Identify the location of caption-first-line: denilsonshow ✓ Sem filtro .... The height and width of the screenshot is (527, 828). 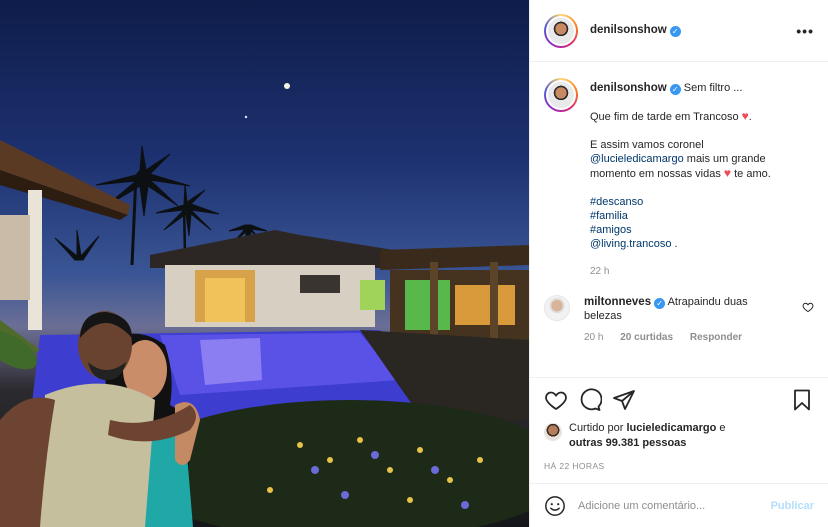
(680, 88).